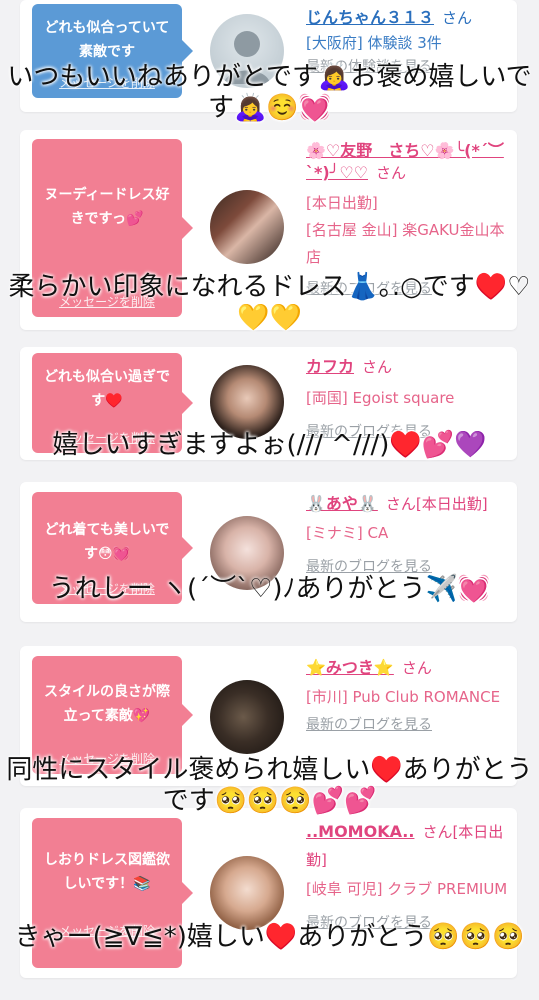 The image size is (539, 1000). What do you see at coordinates (269, 785) in the screenshot?
I see `reply-caption: 同性にスタイル褒められ嬉しい♥️ありがとうです🥺🥺🥺💕💕` at bounding box center [269, 785].